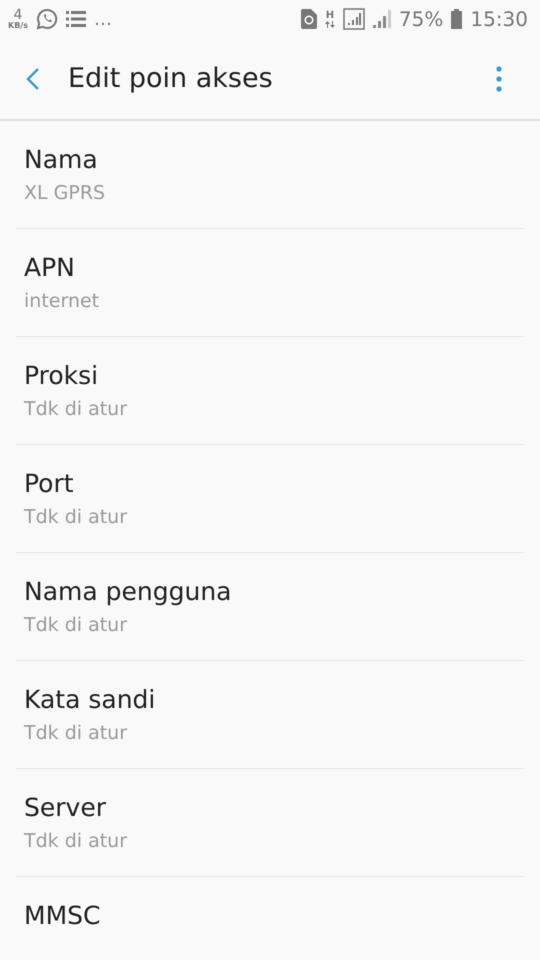  I want to click on battery-icon, so click(456, 19).